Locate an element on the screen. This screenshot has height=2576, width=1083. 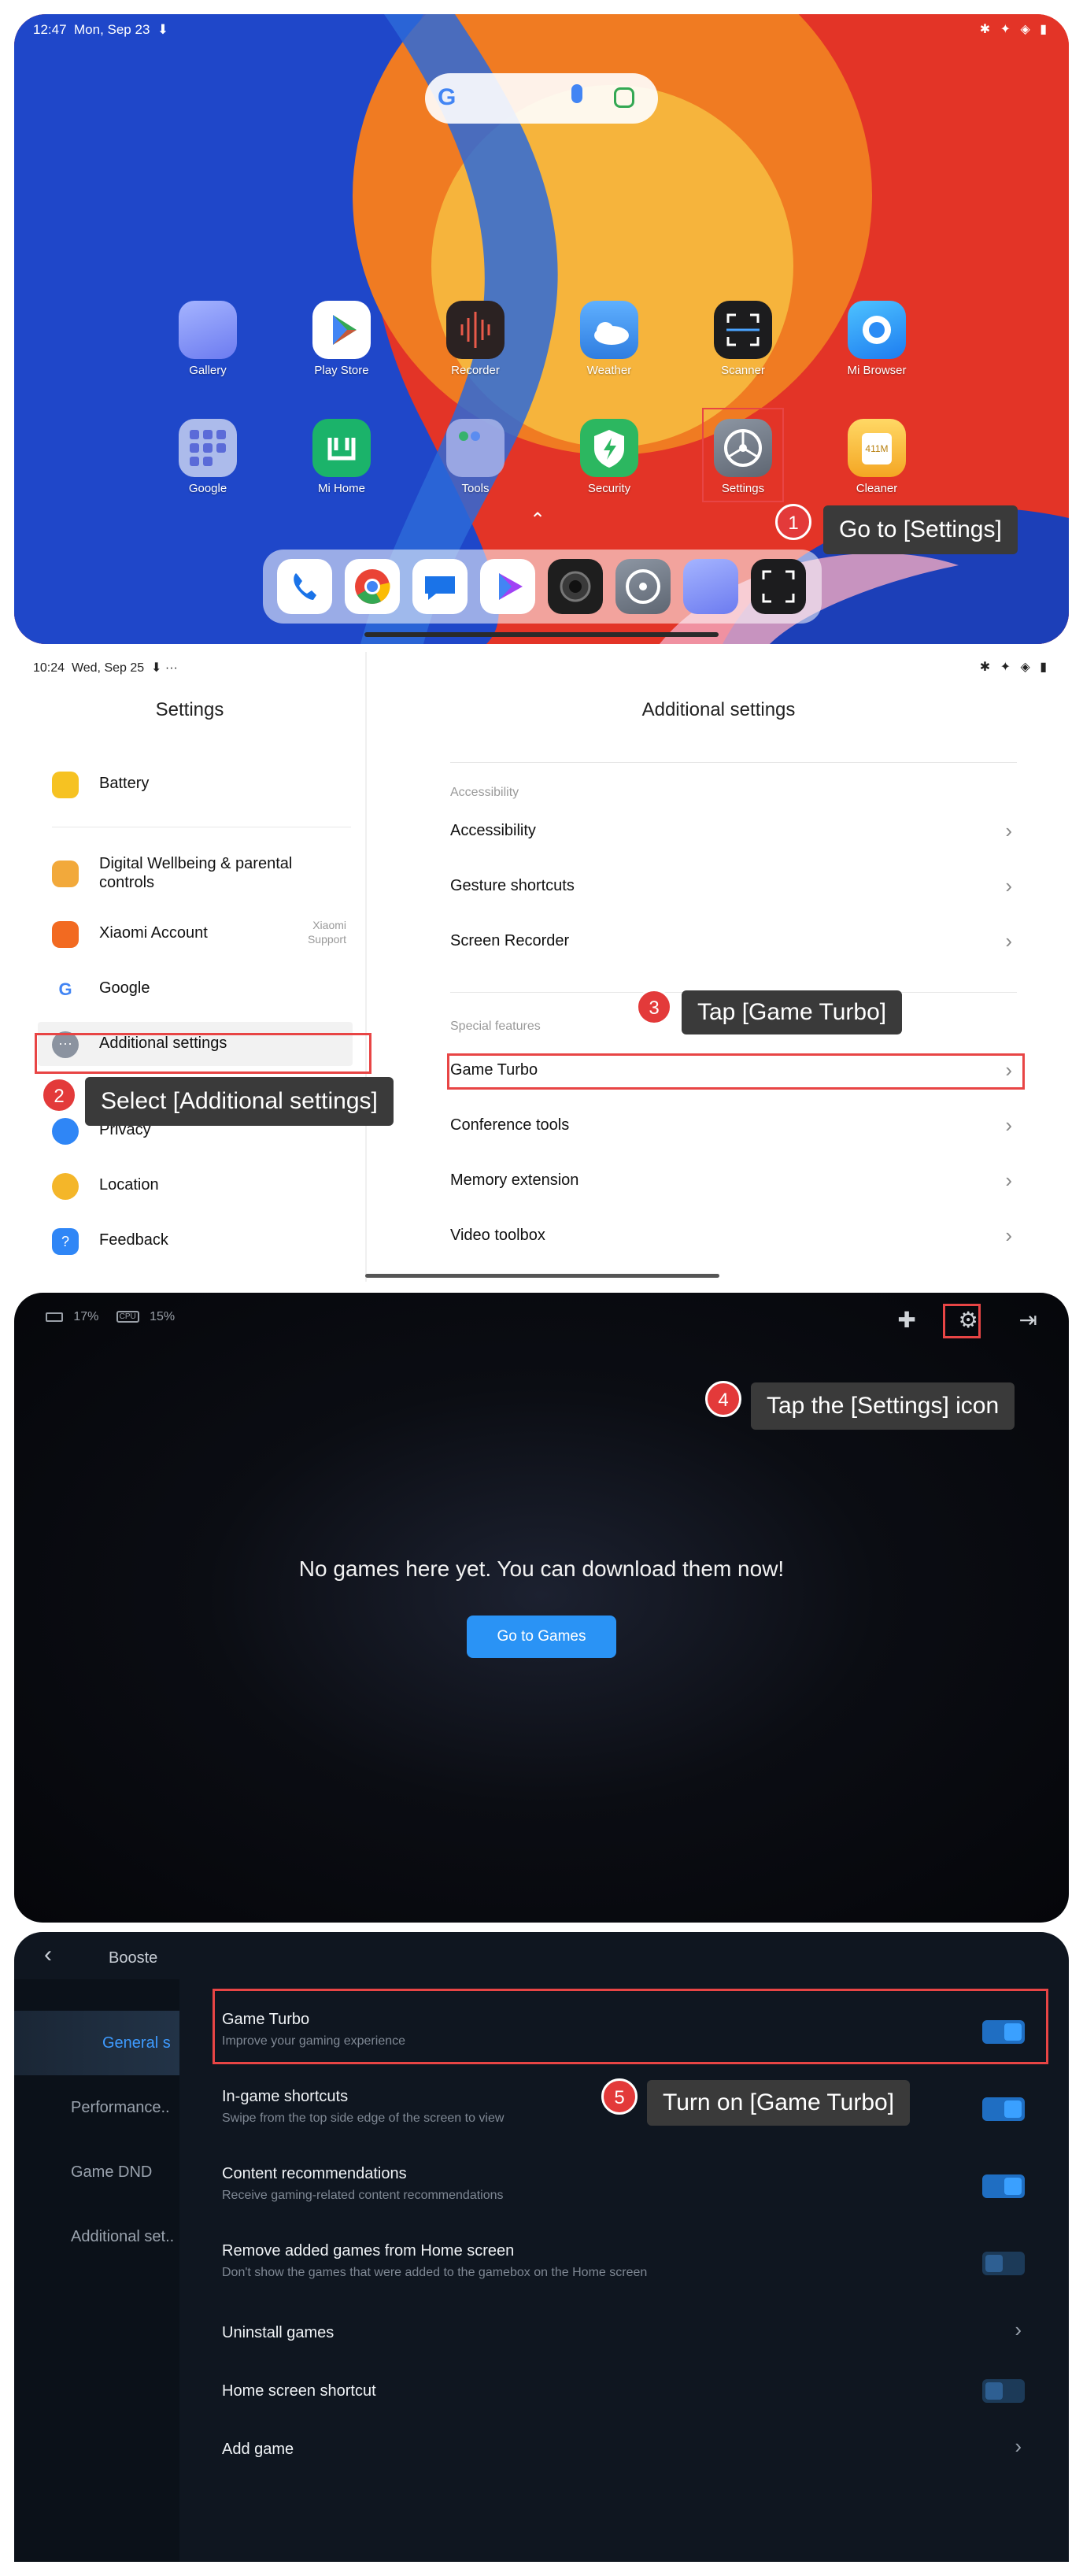
app-gallery: Gallery is located at coordinates (208, 339).